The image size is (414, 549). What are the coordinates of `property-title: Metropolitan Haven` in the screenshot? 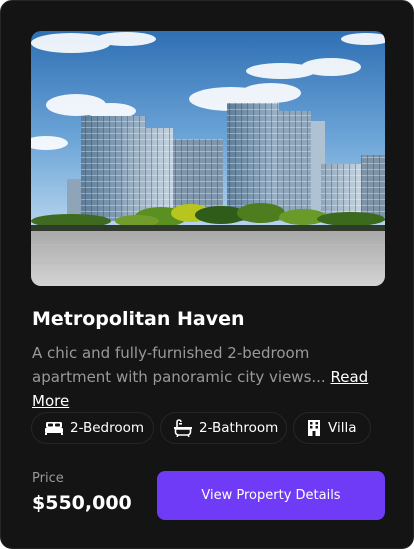 It's located at (138, 319).